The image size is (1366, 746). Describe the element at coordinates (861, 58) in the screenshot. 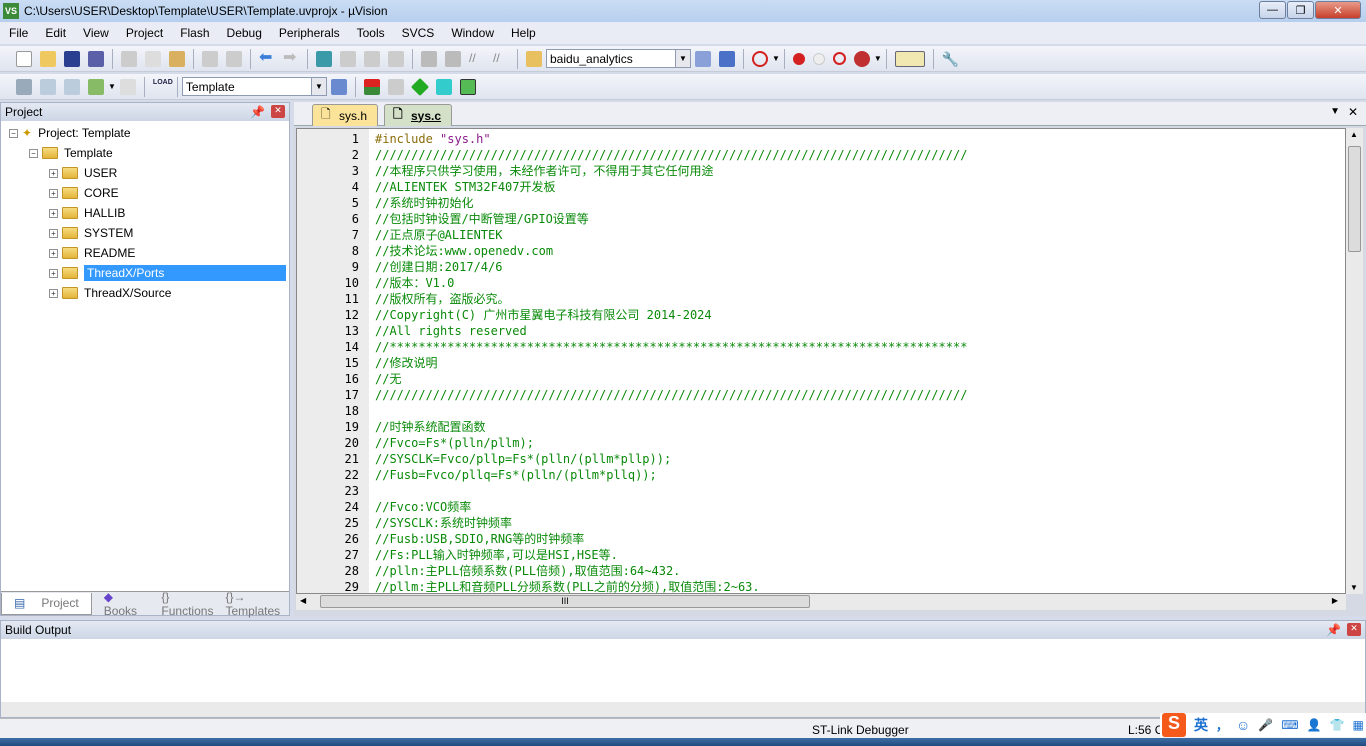

I see `kill-breakpoints-icon` at that location.